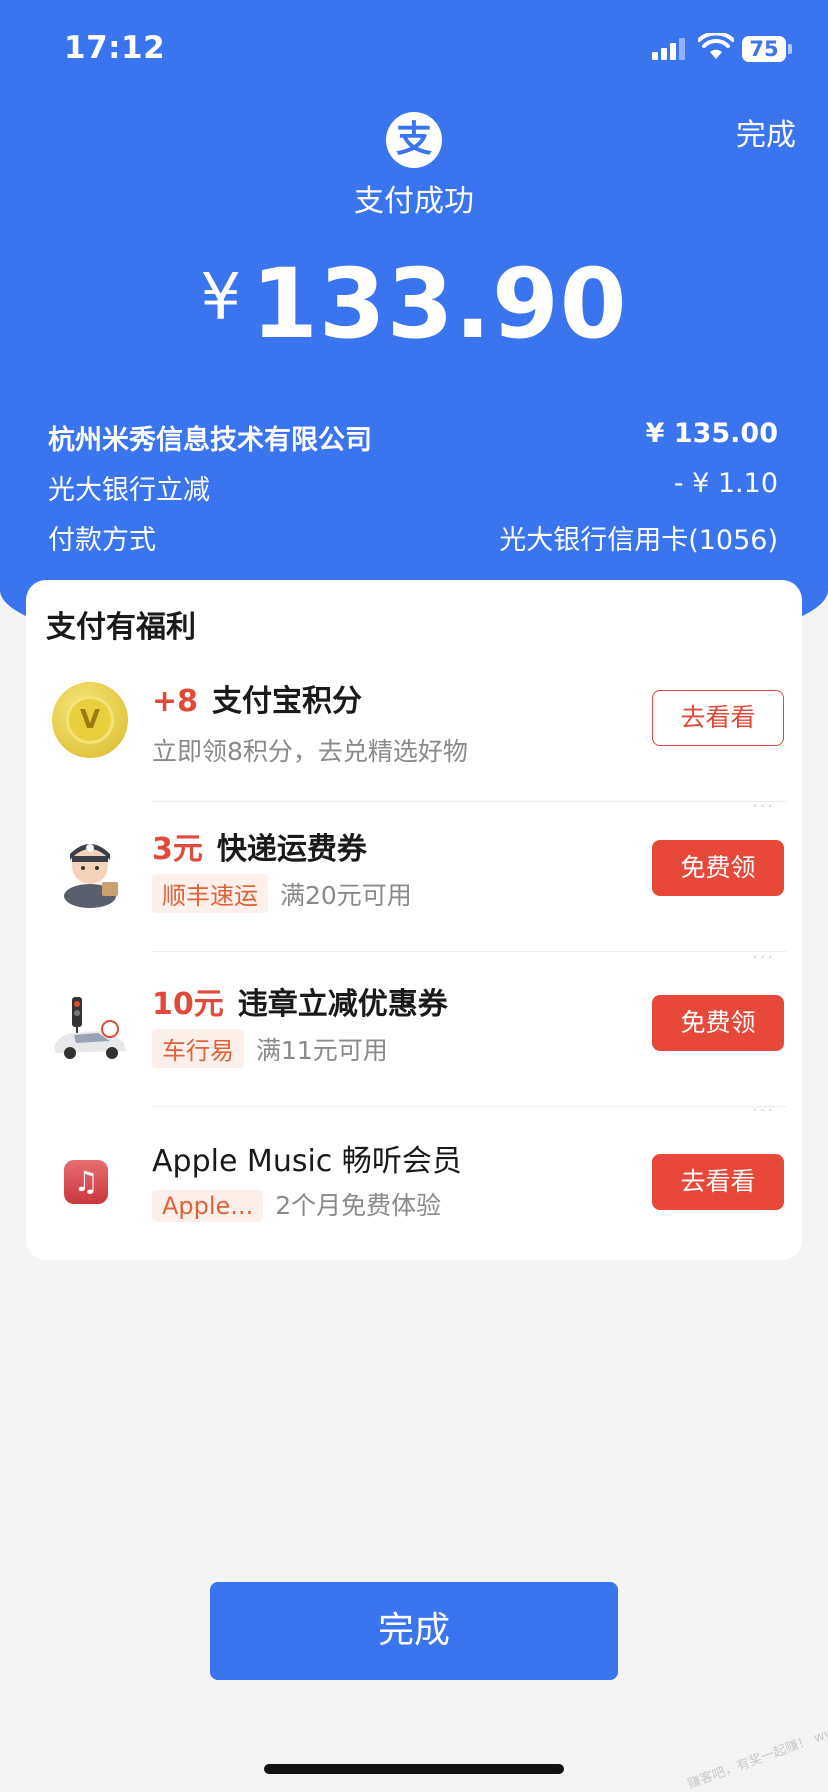 The image size is (828, 1792). I want to click on discount-label: 光大银行立减, so click(129, 490).